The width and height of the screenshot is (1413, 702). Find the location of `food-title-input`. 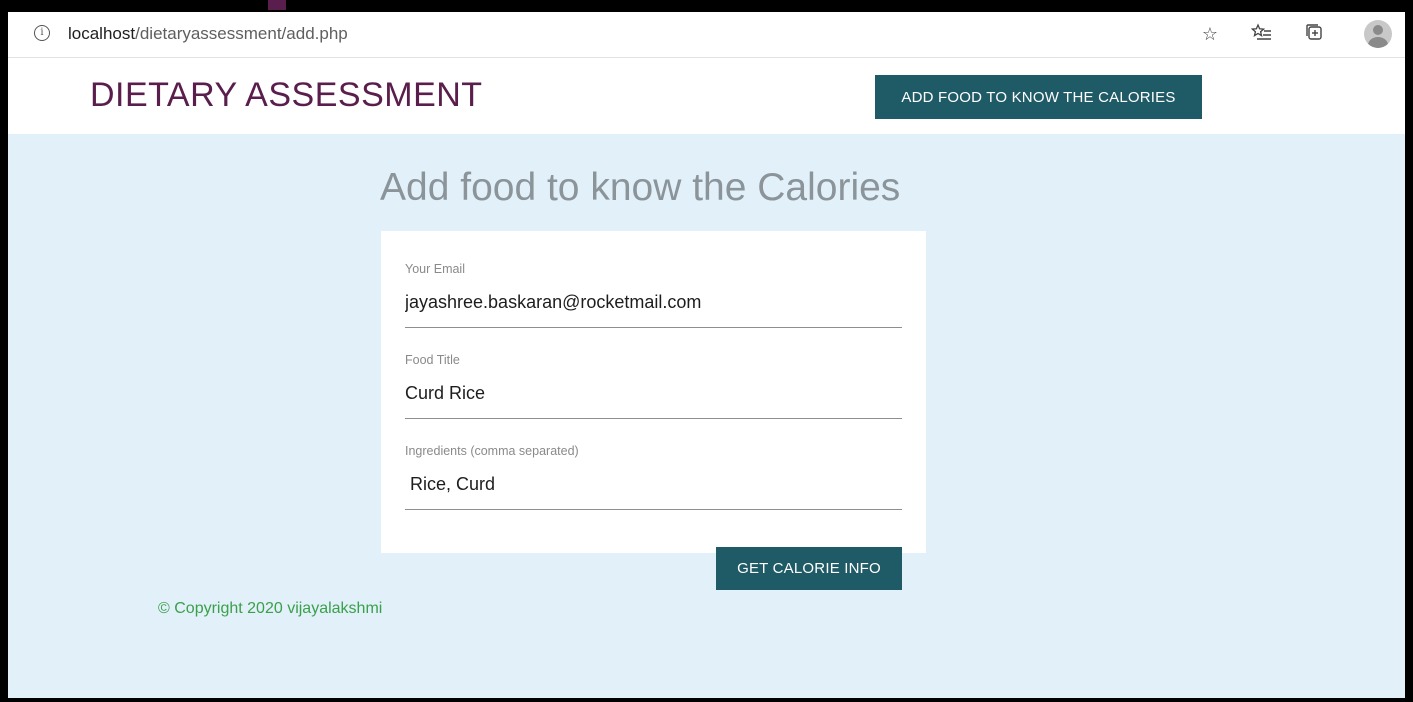

food-title-input is located at coordinates (653, 401).